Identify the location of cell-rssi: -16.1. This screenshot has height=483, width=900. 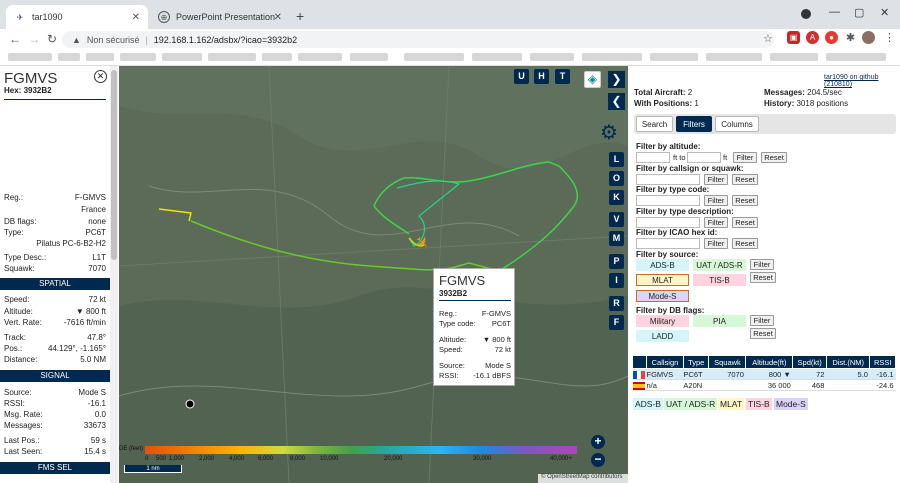
(882, 374).